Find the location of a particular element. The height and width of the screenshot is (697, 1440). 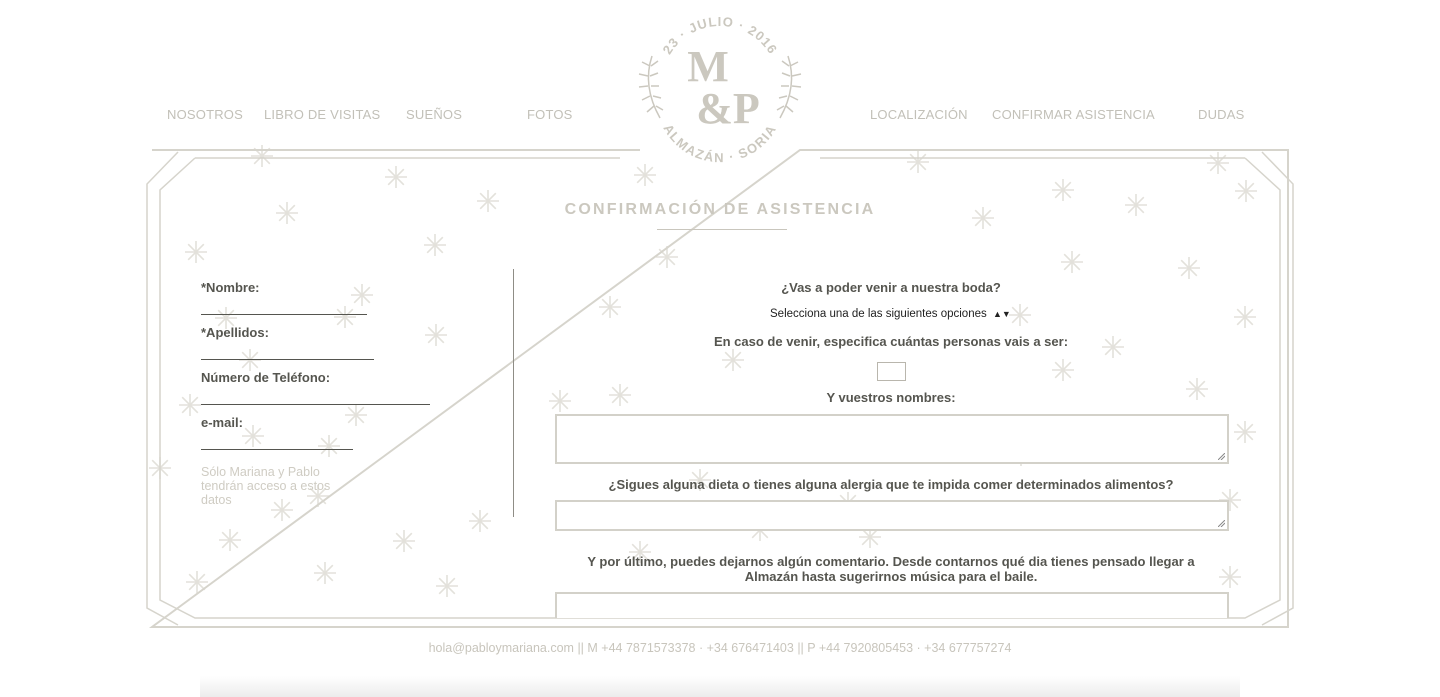

surname-field is located at coordinates (287, 359).